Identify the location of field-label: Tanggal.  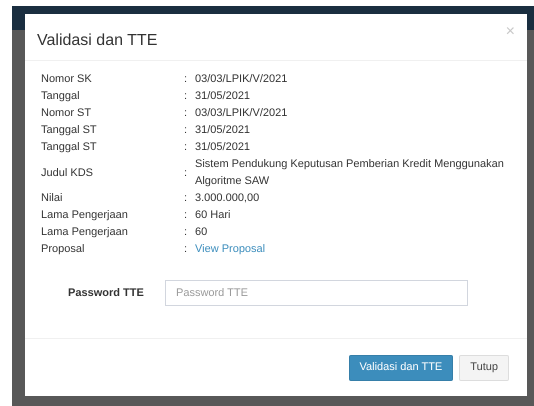
(61, 96).